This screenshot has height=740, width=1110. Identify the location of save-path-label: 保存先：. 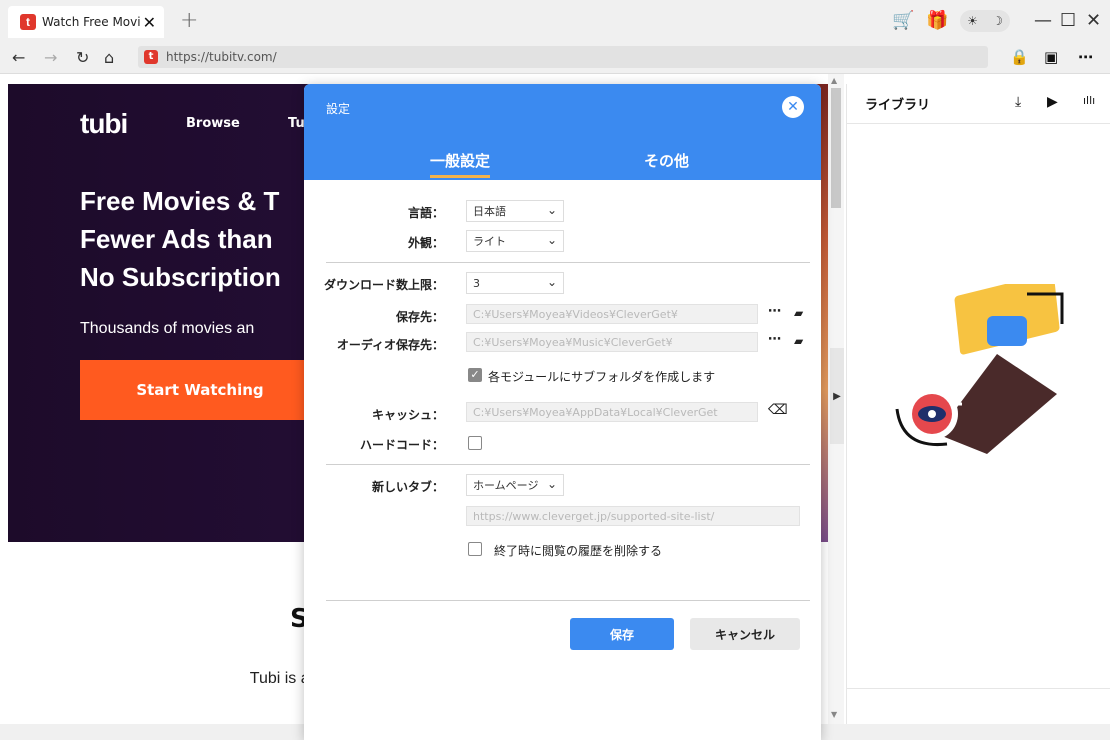
(419, 317).